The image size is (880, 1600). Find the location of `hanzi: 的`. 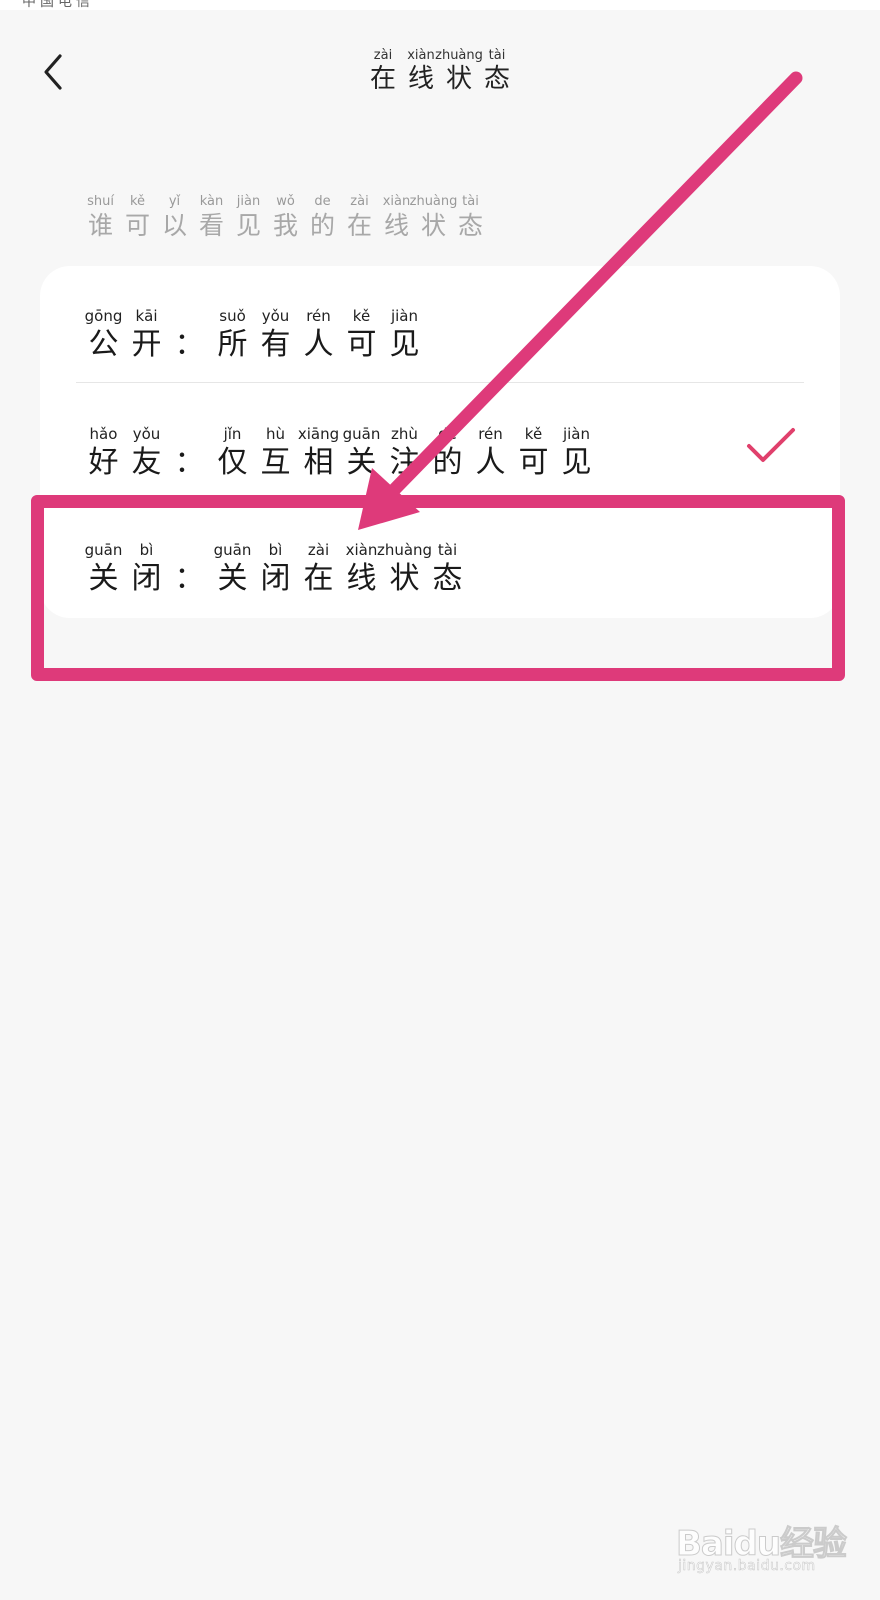

hanzi: 的 is located at coordinates (322, 225).